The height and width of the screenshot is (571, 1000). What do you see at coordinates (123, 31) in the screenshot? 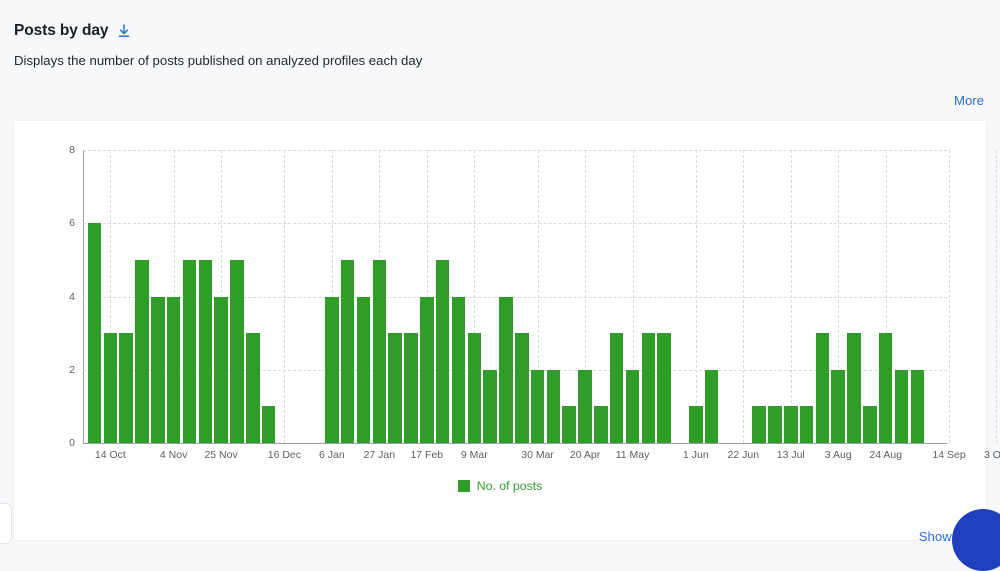
I see `download-icon` at bounding box center [123, 31].